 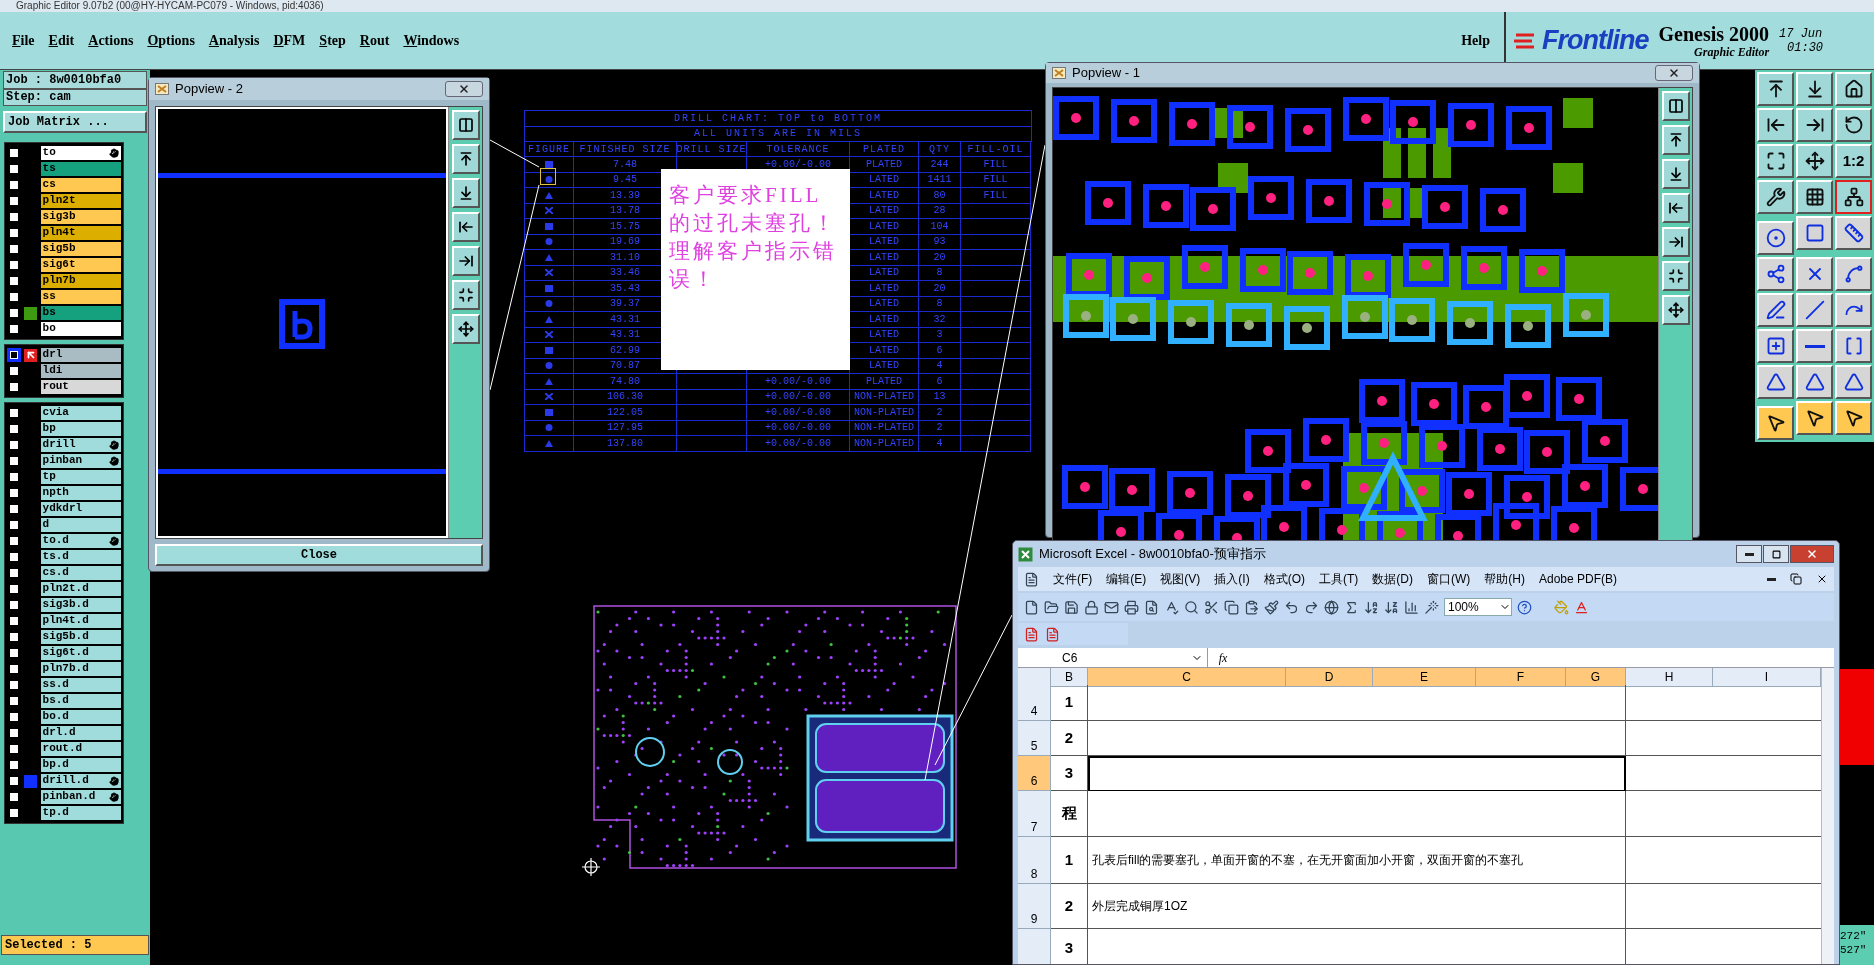 I want to click on layer-button: tp.d, so click(x=80, y=813).